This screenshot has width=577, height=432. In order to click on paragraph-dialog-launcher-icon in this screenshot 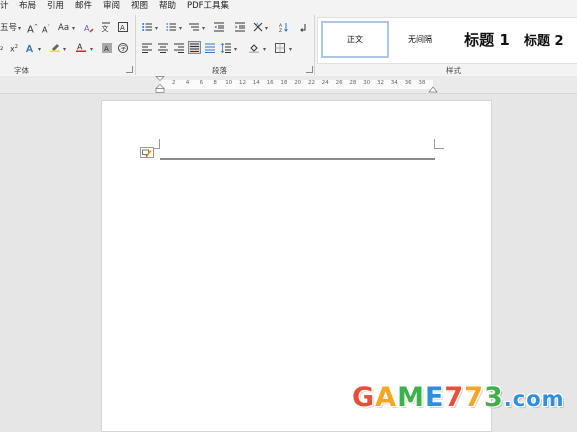, I will do `click(309, 69)`.